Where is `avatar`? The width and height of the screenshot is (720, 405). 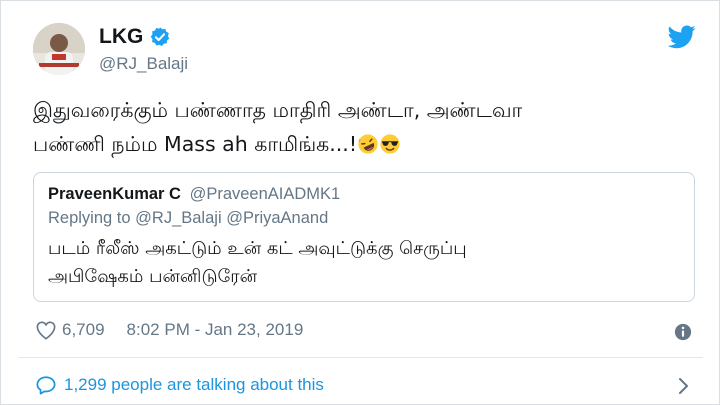
avatar is located at coordinates (59, 49).